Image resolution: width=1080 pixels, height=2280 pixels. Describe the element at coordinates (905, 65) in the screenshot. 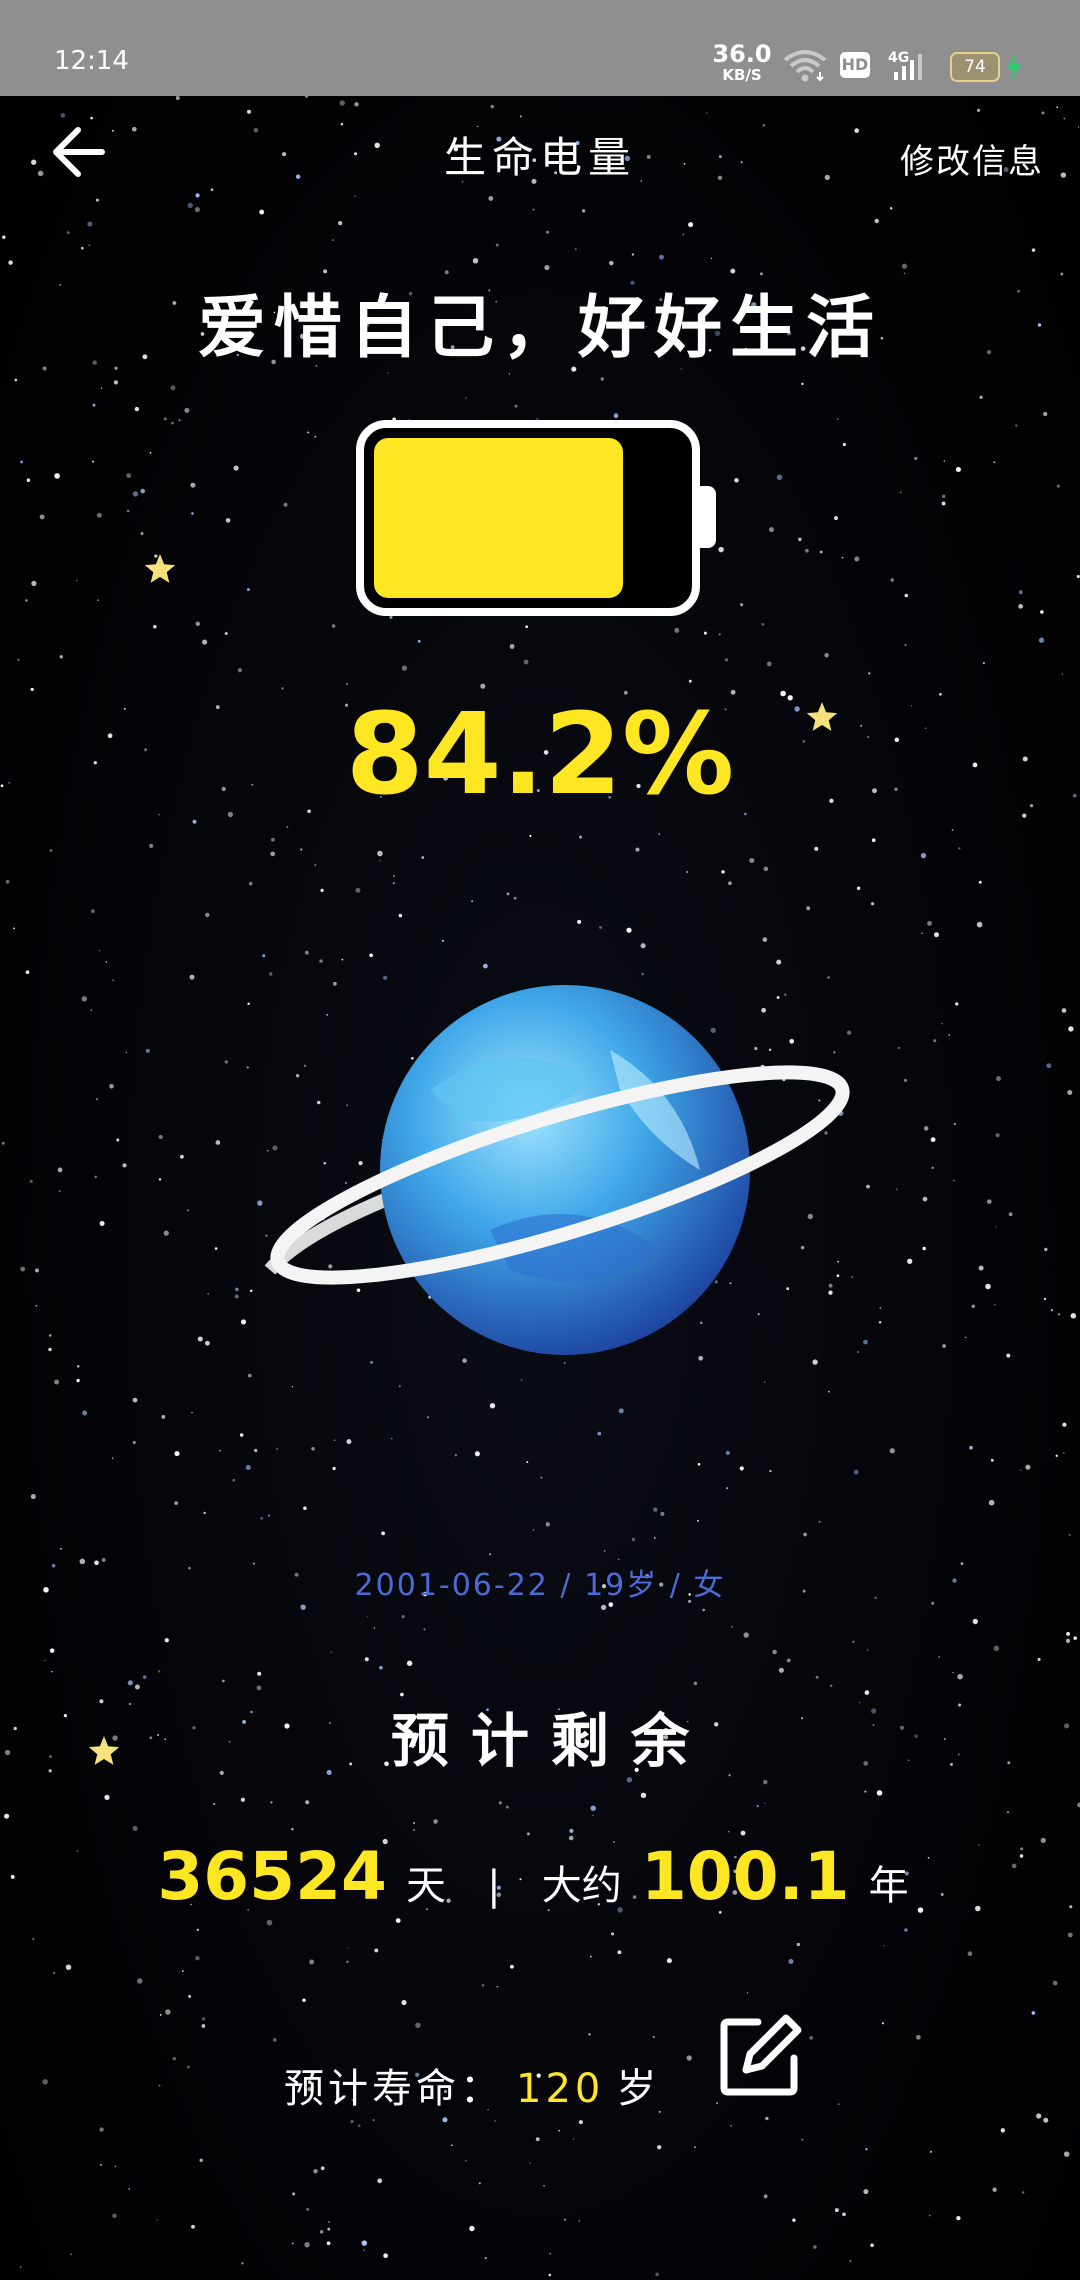

I see `signal-icon: 4G` at that location.